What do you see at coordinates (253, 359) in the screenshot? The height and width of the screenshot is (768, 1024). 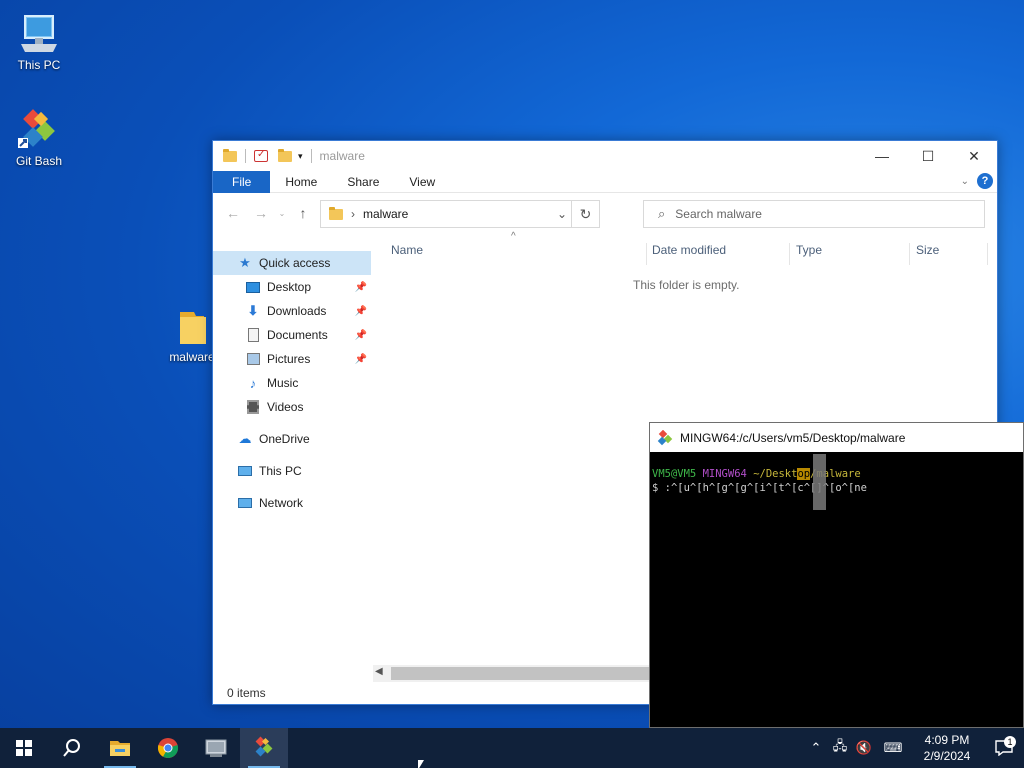 I see `pictures-icon` at bounding box center [253, 359].